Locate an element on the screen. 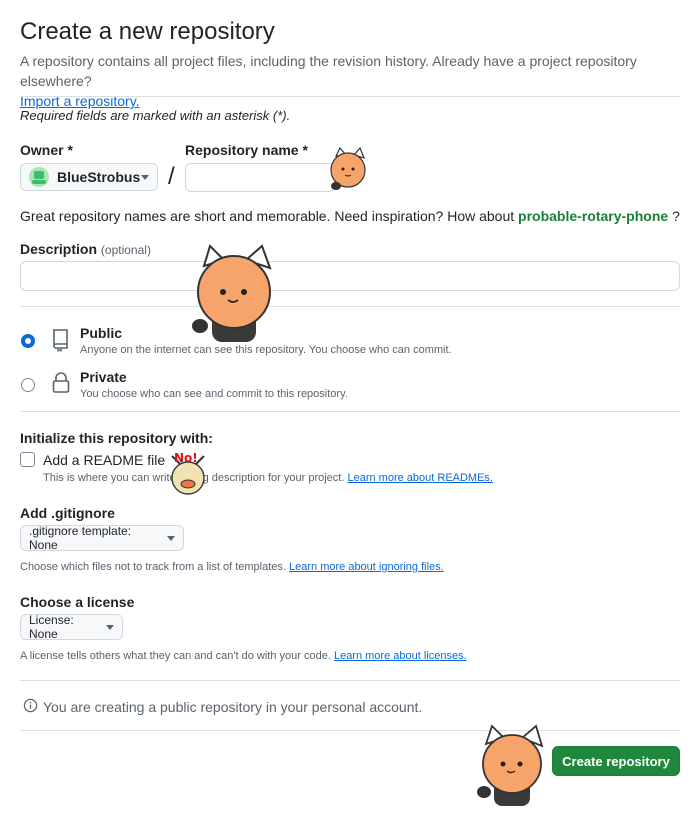  readme-checkbox is located at coordinates (27, 459).